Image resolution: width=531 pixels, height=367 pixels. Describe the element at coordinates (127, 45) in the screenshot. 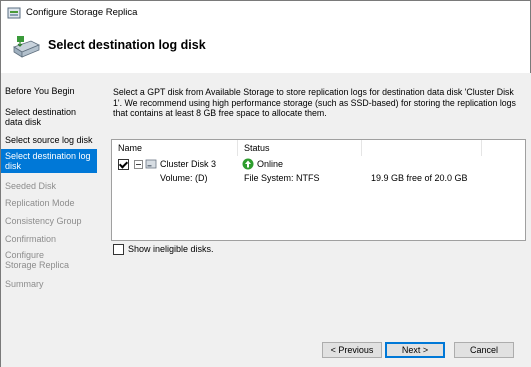

I see `page-title: Select destination log disk` at that location.